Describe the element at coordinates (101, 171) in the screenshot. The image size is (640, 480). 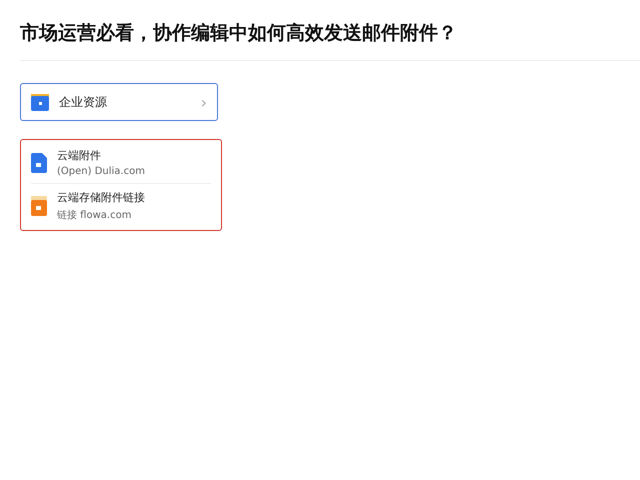
I see `attachment-detail: (Open) Dulia.com` at that location.